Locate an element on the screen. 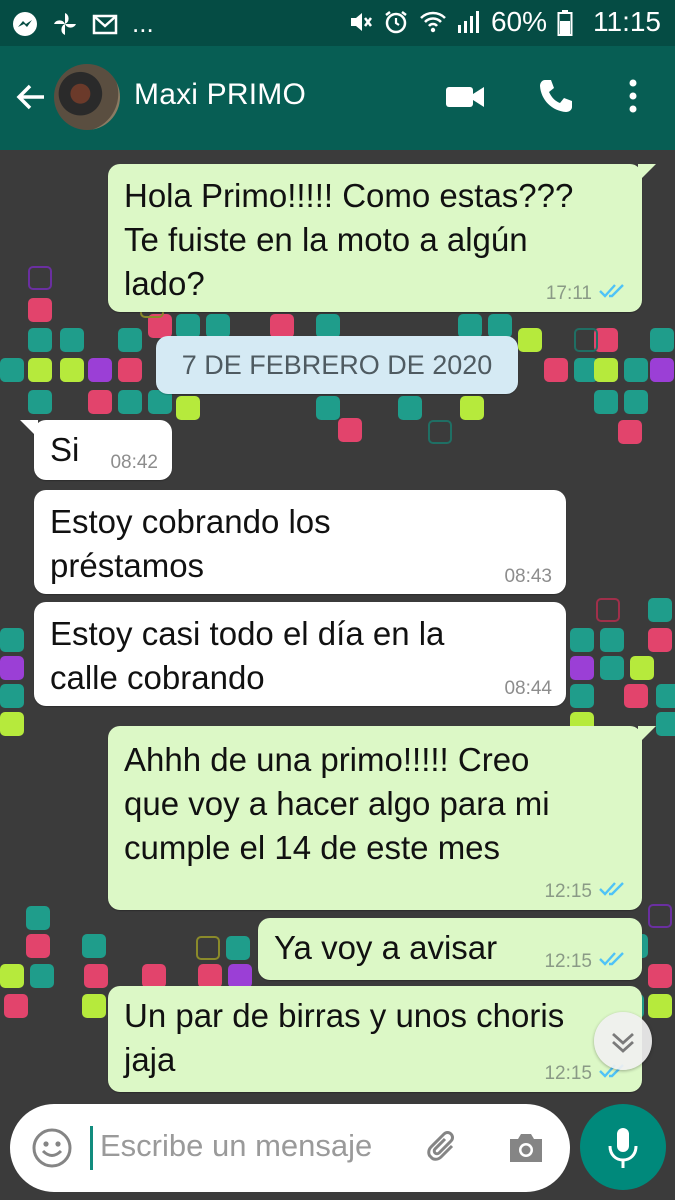 The width and height of the screenshot is (675, 1200). emoji-icon is located at coordinates (52, 1150).